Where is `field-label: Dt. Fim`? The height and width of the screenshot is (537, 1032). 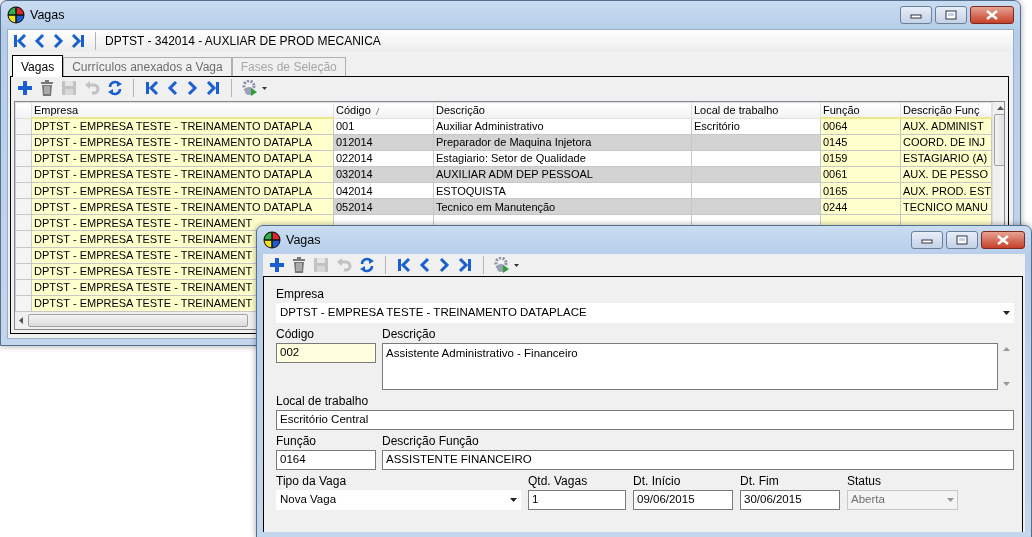
field-label: Dt. Fim is located at coordinates (760, 481).